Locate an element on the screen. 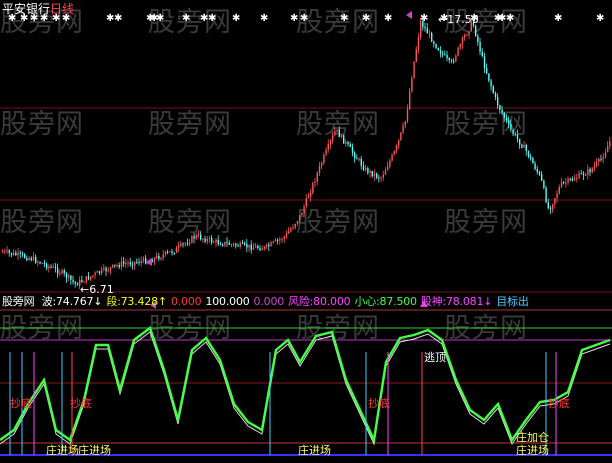 This screenshot has height=463, width=612. indicator-value-item: 风险:80.000 is located at coordinates (319, 301).